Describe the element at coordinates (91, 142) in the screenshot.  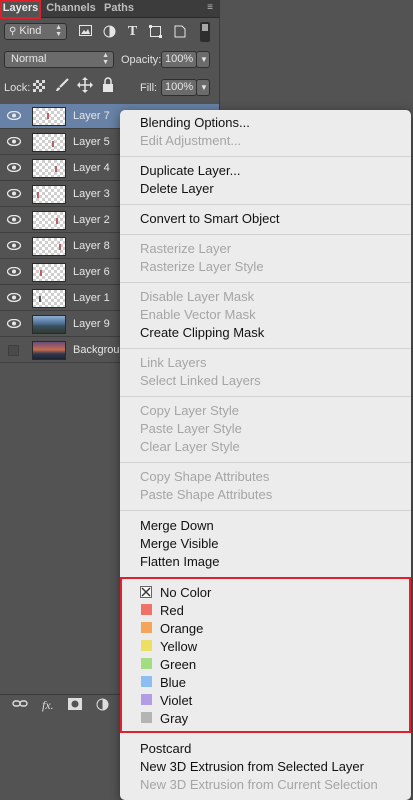
I see `layer-name: Layer 5` at that location.